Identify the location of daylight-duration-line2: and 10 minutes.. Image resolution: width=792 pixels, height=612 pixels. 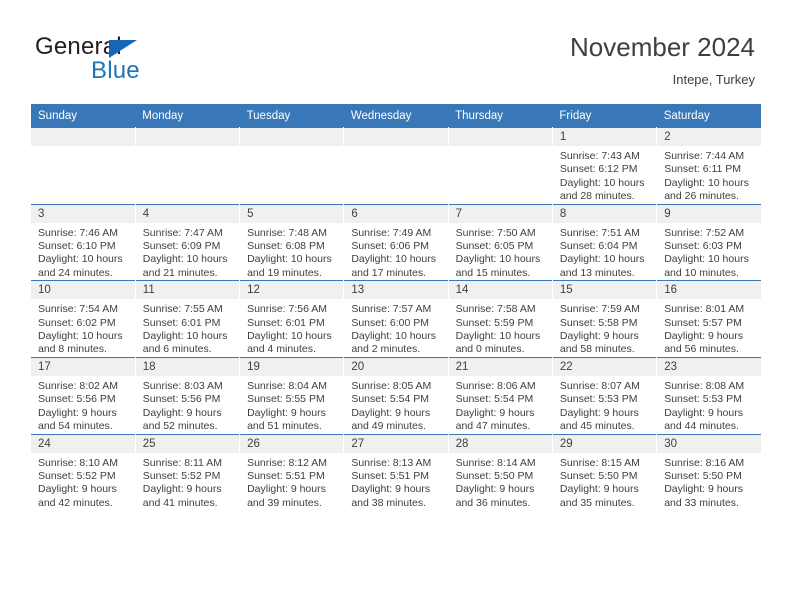
(701, 272).